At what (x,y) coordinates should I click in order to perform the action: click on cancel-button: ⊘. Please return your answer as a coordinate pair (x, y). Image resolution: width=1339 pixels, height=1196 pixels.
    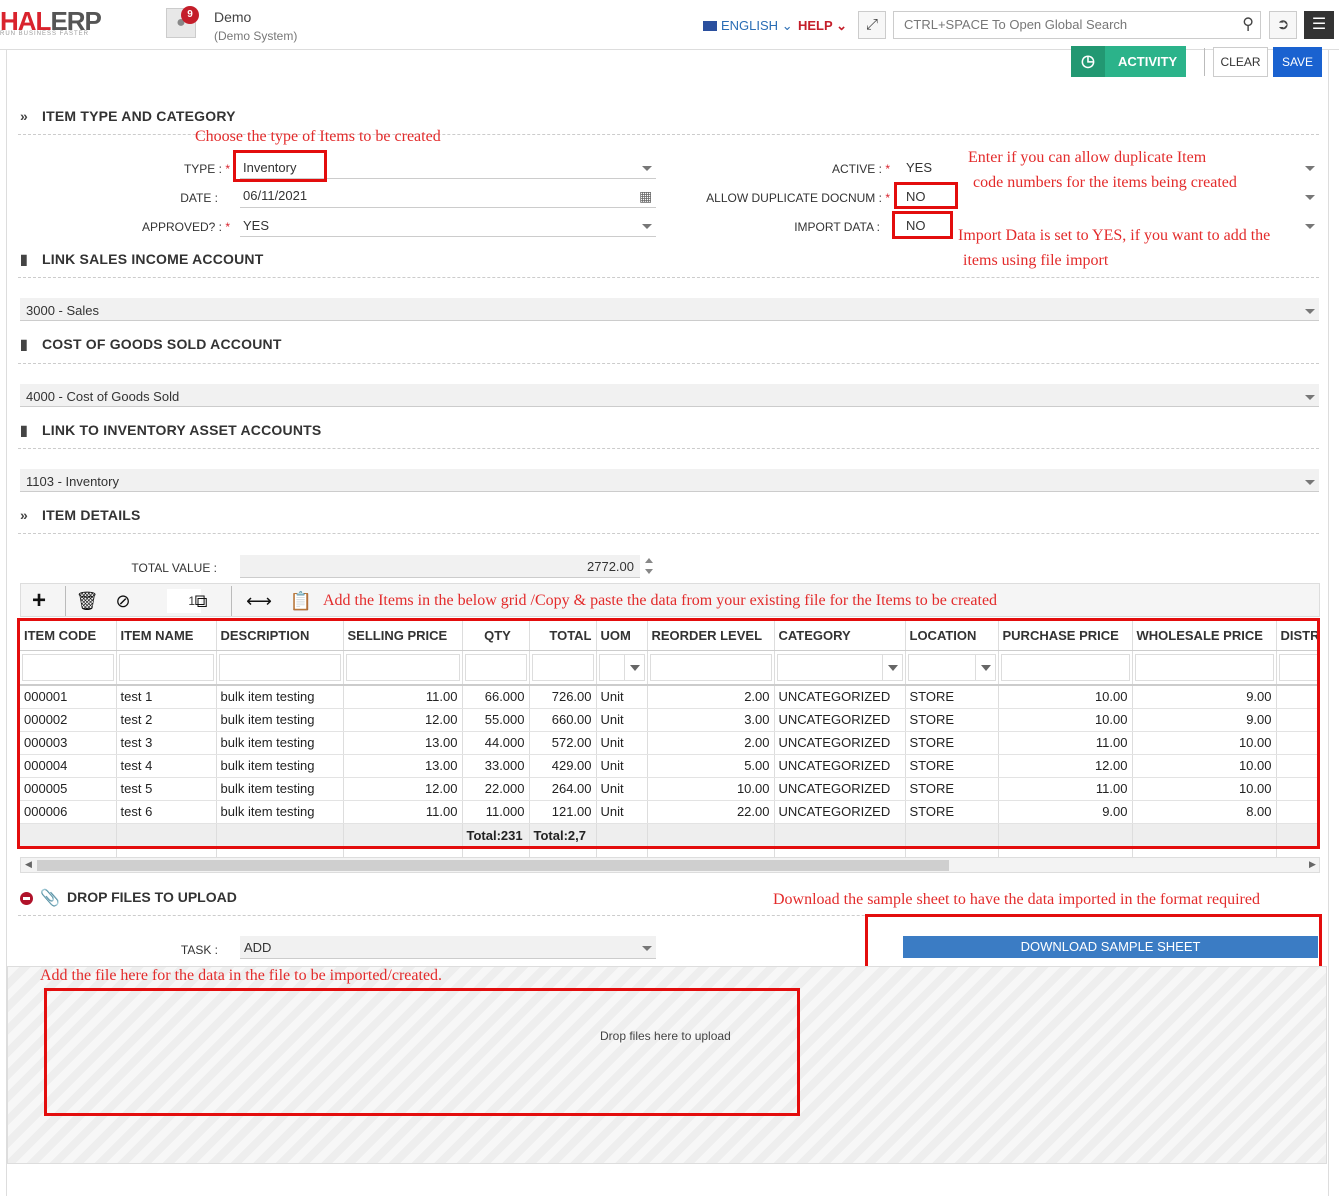
    Looking at the image, I should click on (123, 601).